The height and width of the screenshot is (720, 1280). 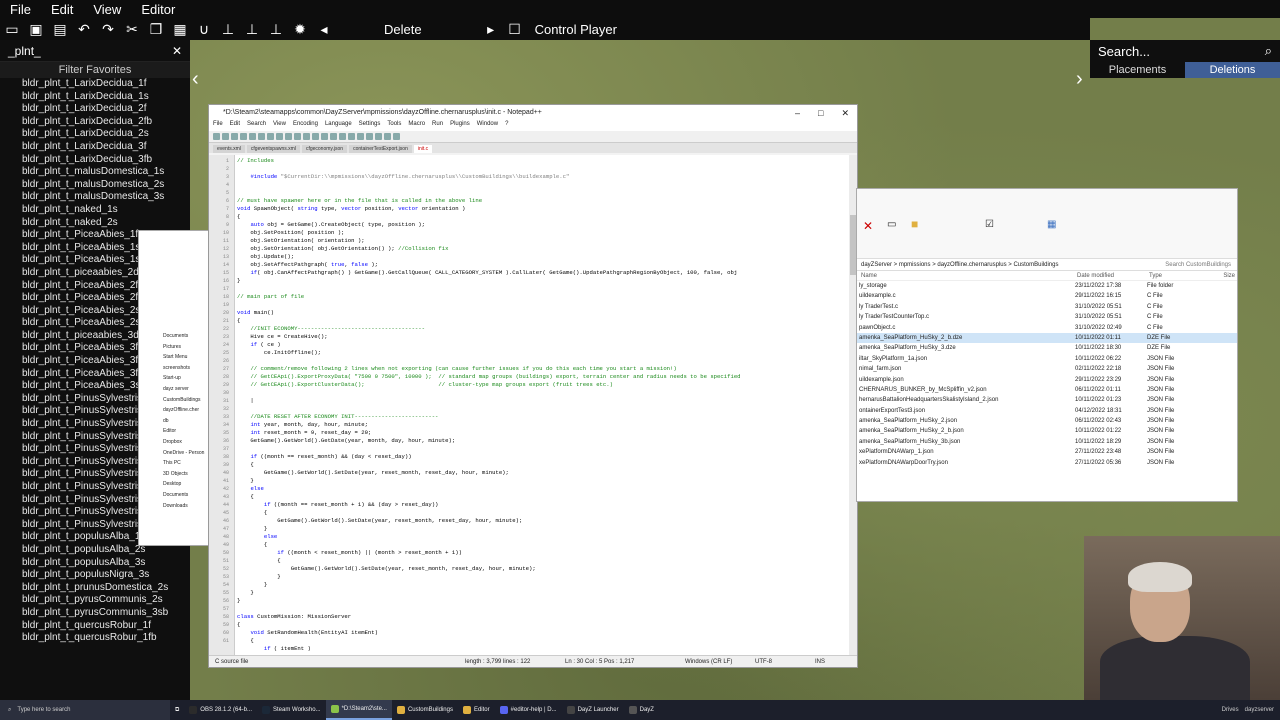 I want to click on col-date: Date modified, so click(x=1113, y=275).